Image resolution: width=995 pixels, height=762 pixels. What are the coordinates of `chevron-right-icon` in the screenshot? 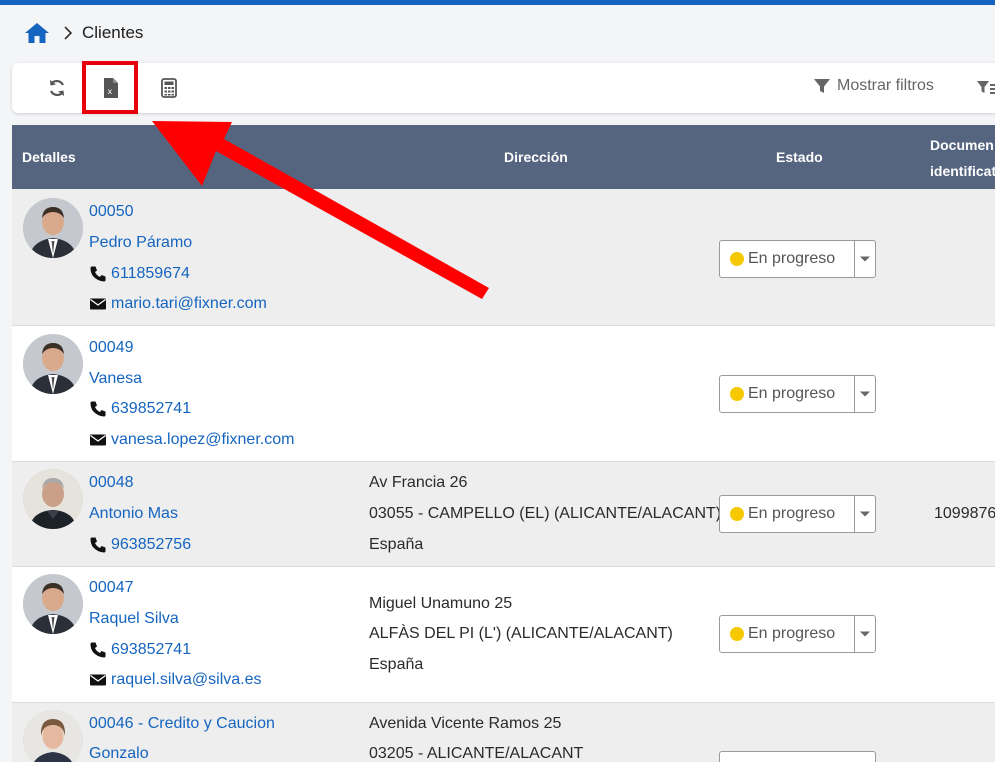 It's located at (68, 33).